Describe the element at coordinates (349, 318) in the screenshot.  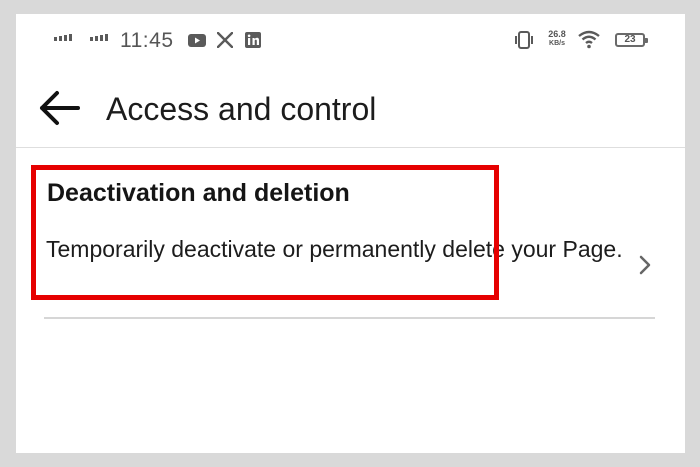
I see `option-divider` at that location.